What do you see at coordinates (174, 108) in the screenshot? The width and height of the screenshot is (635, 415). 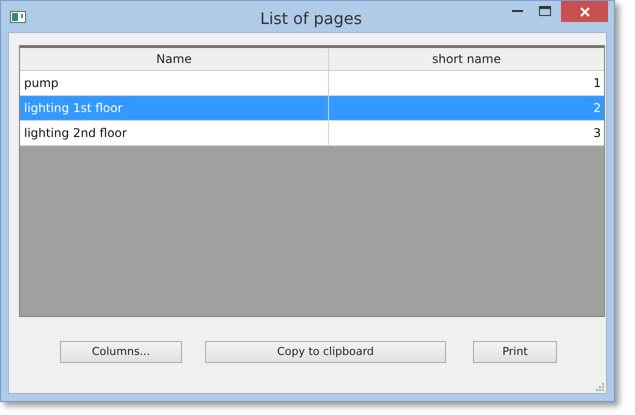 I see `table-cell: lighting 1st floor` at bounding box center [174, 108].